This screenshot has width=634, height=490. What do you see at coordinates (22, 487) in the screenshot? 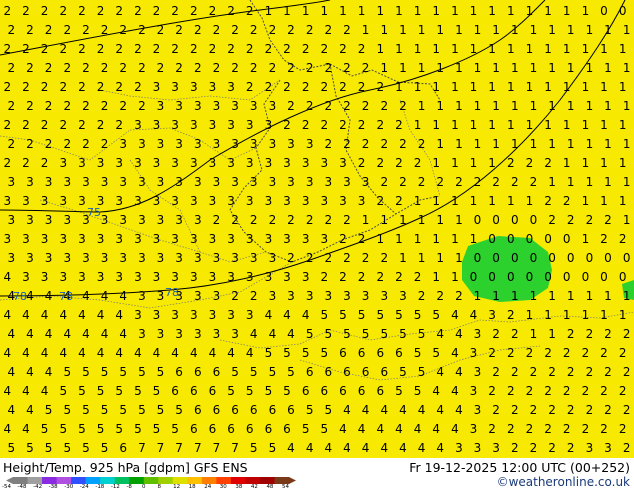
I see `color-scale-tick: -48` at bounding box center [22, 487].